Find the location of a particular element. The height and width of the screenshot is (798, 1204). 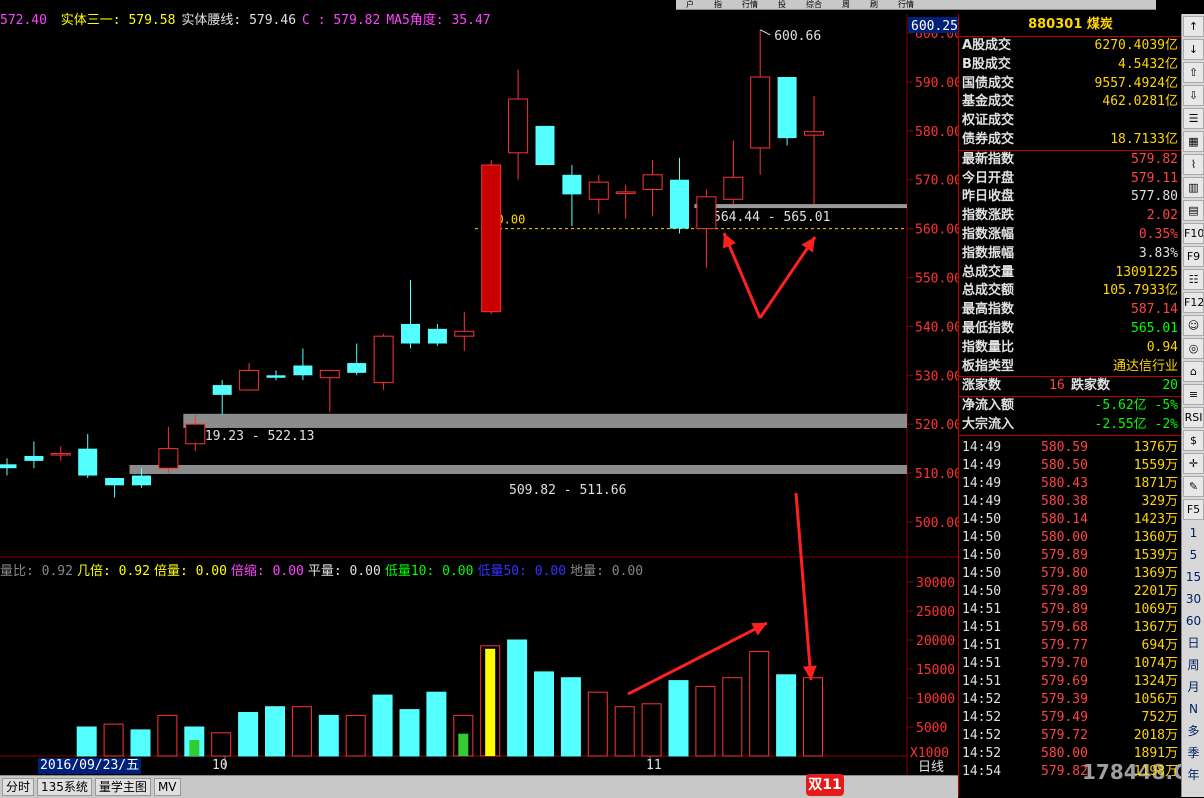

volume-indicator: 低量50: 0.00 is located at coordinates (521, 571).